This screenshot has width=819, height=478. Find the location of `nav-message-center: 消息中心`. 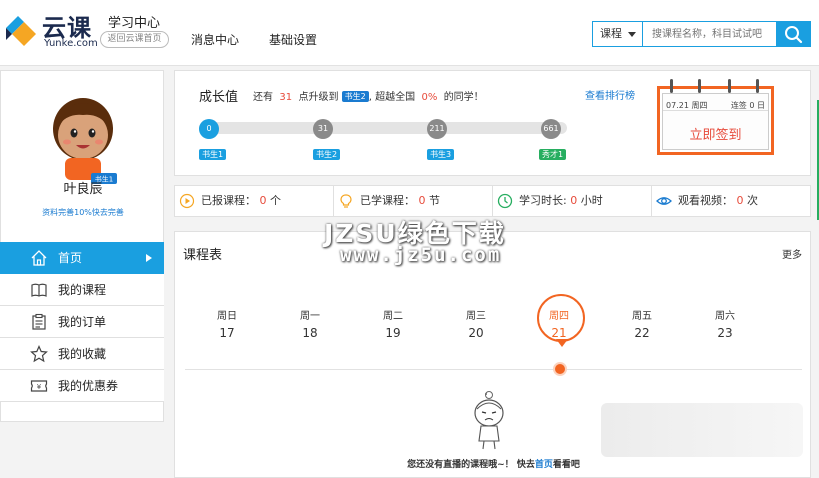

nav-message-center: 消息中心 is located at coordinates (215, 39).